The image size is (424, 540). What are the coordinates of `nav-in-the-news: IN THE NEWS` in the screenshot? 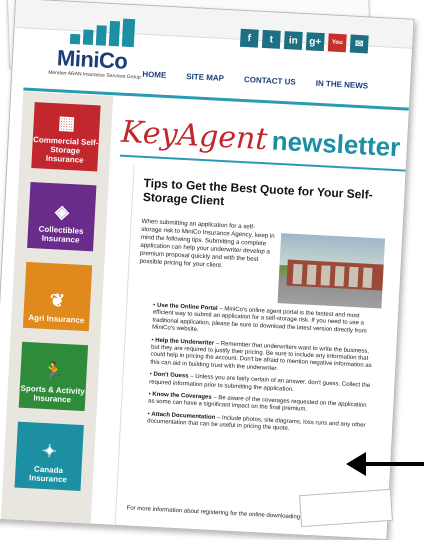 It's located at (341, 85).